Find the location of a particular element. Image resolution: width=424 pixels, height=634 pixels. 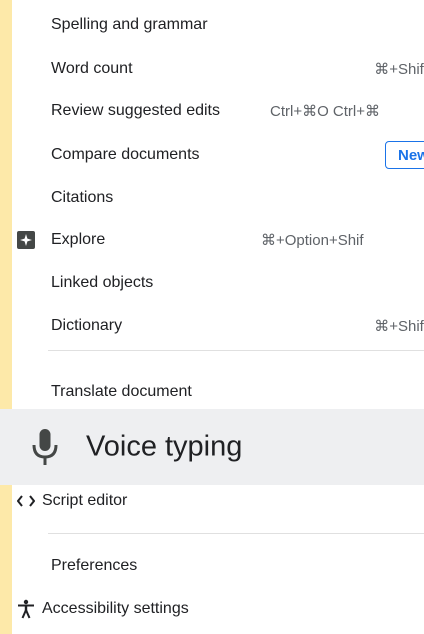

accessibility-icon is located at coordinates (26, 609).